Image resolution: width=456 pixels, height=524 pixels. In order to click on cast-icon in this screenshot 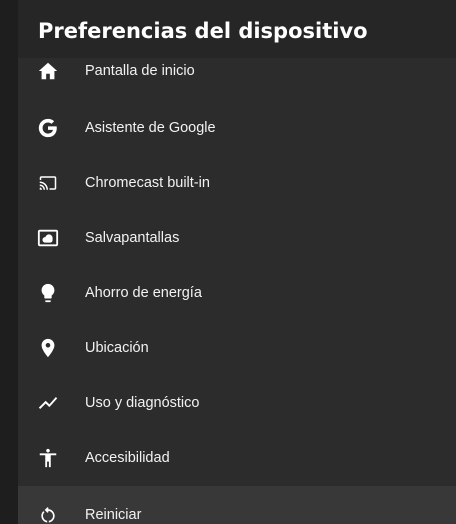, I will do `click(48, 183)`.